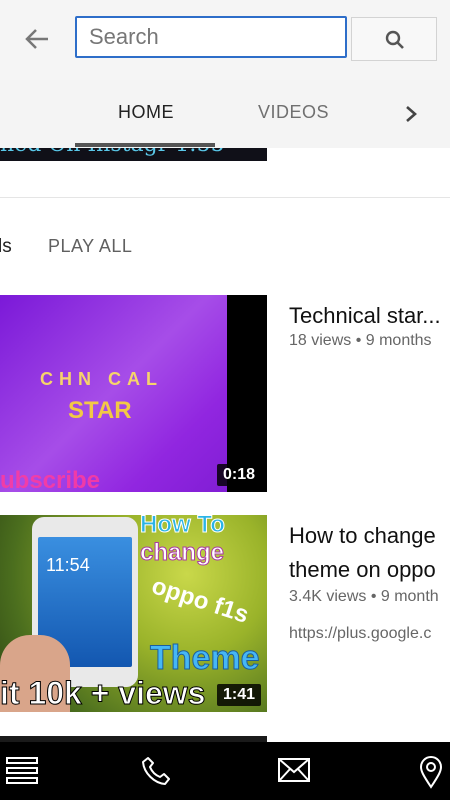 The image size is (450, 800). Describe the element at coordinates (146, 112) in the screenshot. I see `tab-home: HOME` at that location.